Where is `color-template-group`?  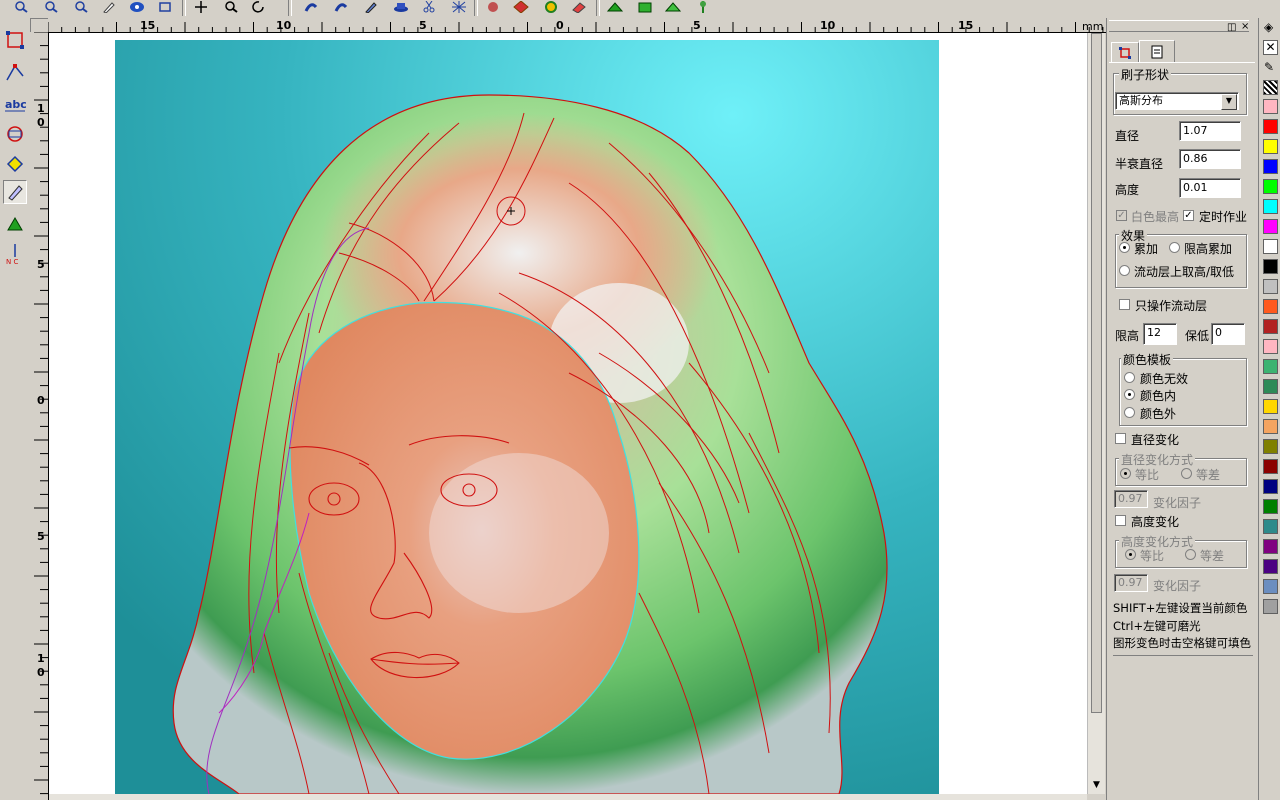
color-template-group is located at coordinates (1183, 392).